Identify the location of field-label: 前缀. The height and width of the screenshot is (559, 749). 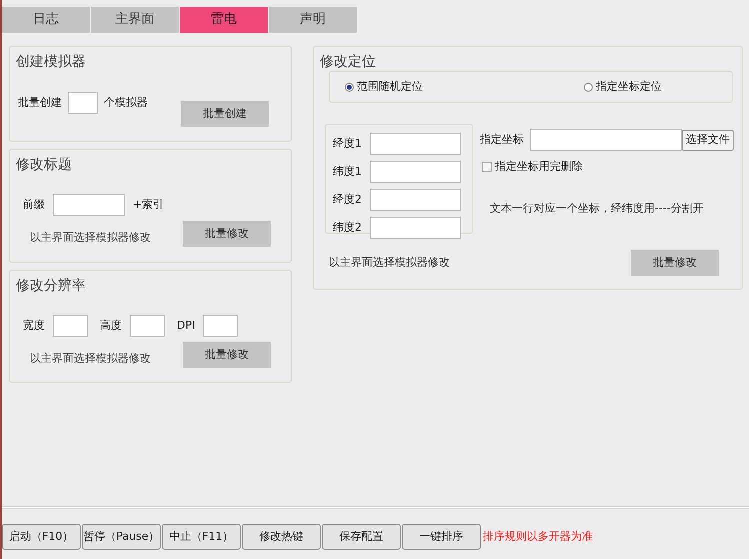
(34, 204).